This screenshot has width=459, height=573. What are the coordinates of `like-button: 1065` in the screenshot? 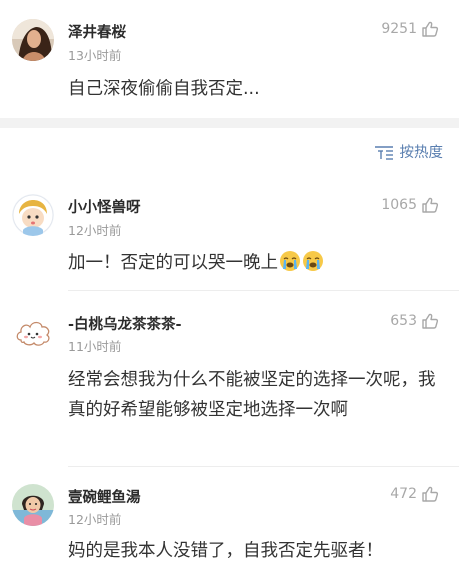 It's located at (410, 205).